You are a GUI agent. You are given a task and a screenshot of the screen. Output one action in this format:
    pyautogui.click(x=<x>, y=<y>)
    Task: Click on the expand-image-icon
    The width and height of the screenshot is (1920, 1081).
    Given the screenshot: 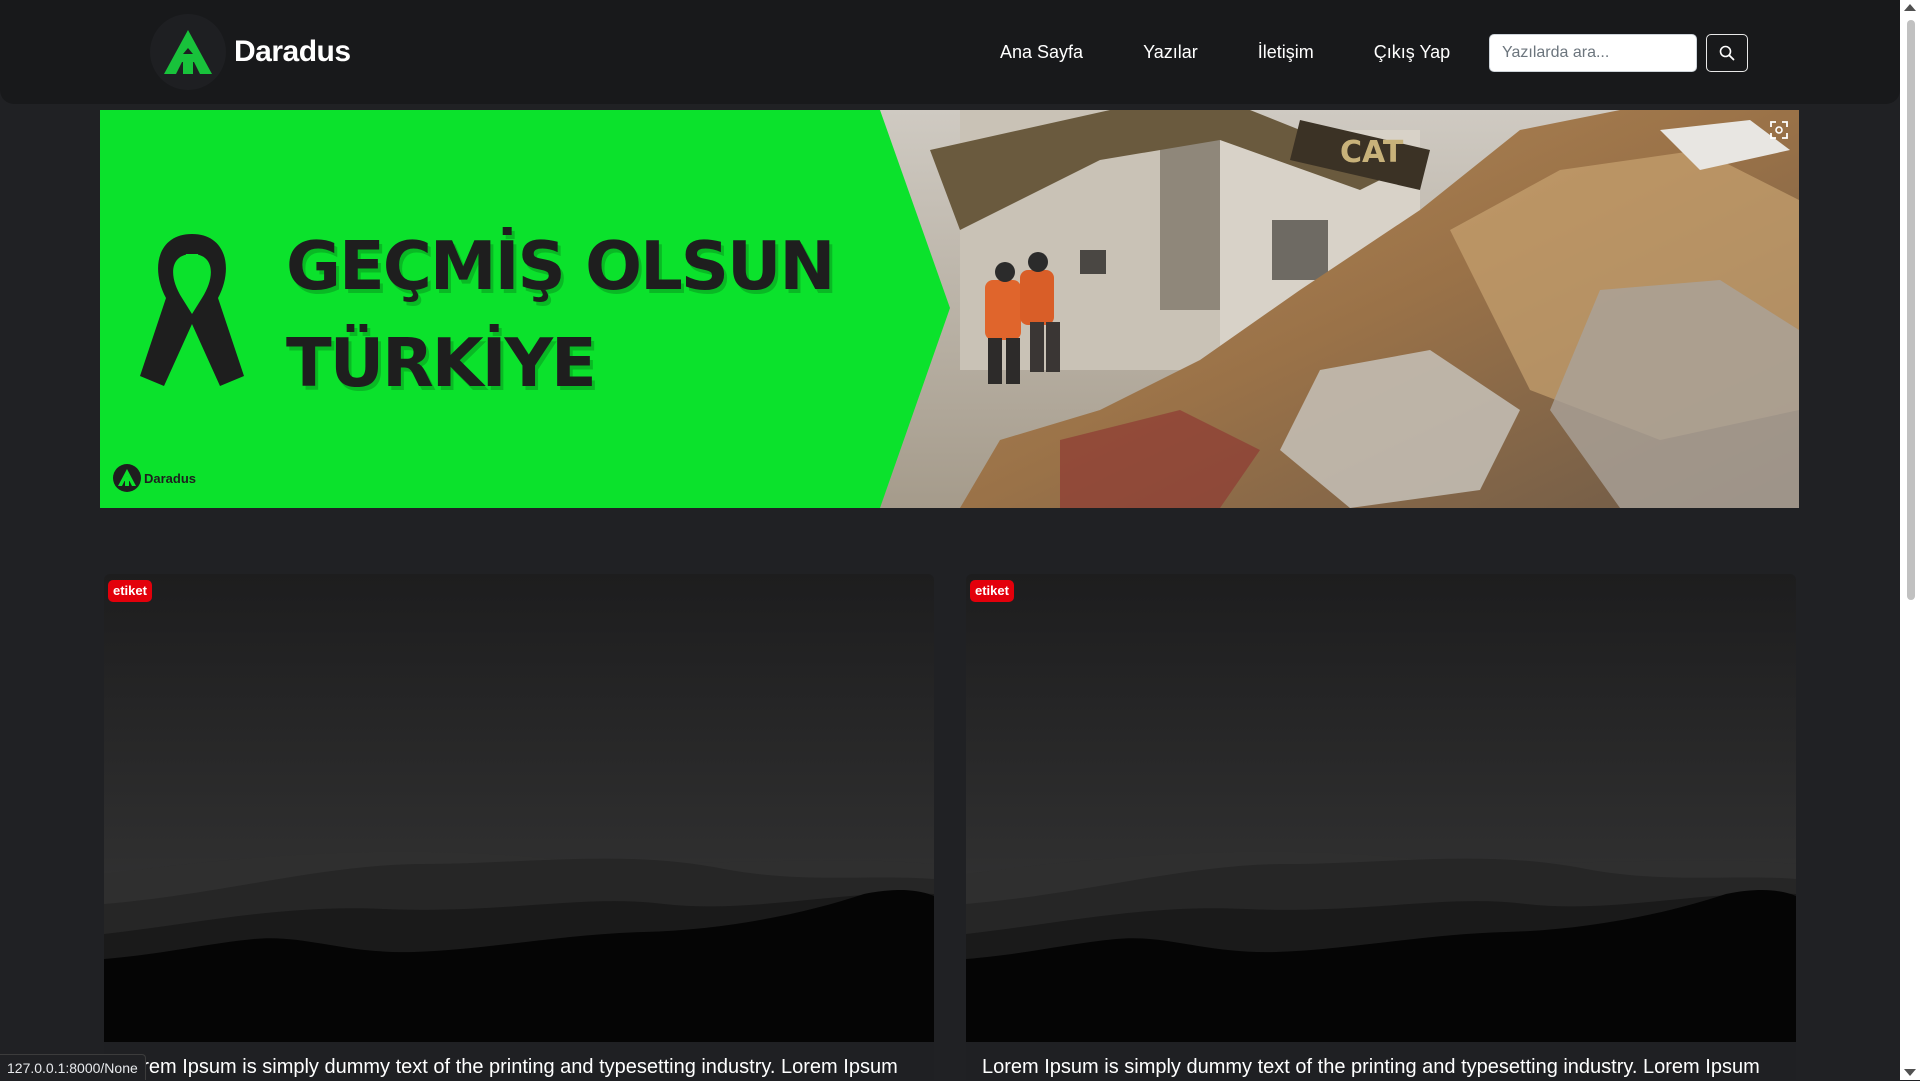 What is the action you would take?
    pyautogui.click(x=1779, y=130)
    